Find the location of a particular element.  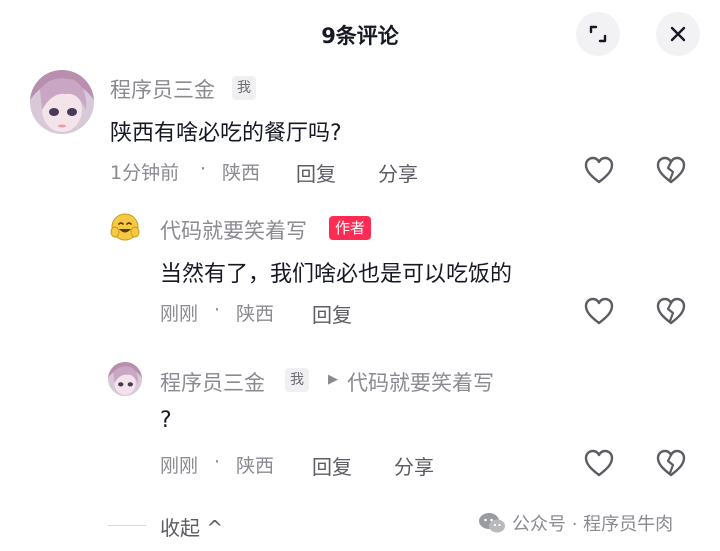

watermark-text: 公众号 · 程序员牛肉 is located at coordinates (593, 524).